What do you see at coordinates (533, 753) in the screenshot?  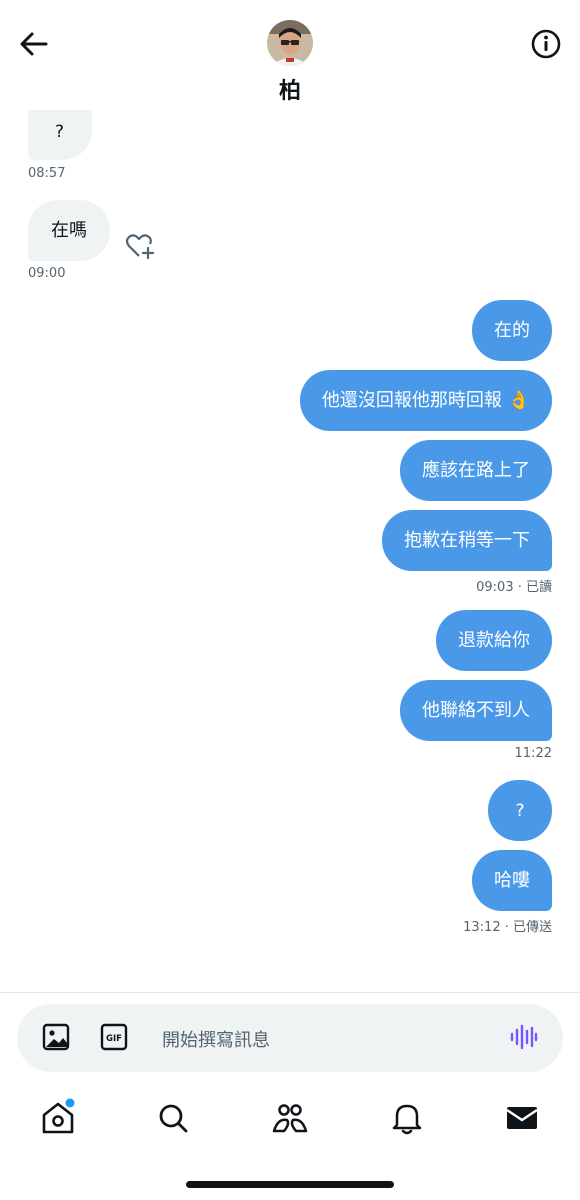 I see `message-timestamp: 11:22` at bounding box center [533, 753].